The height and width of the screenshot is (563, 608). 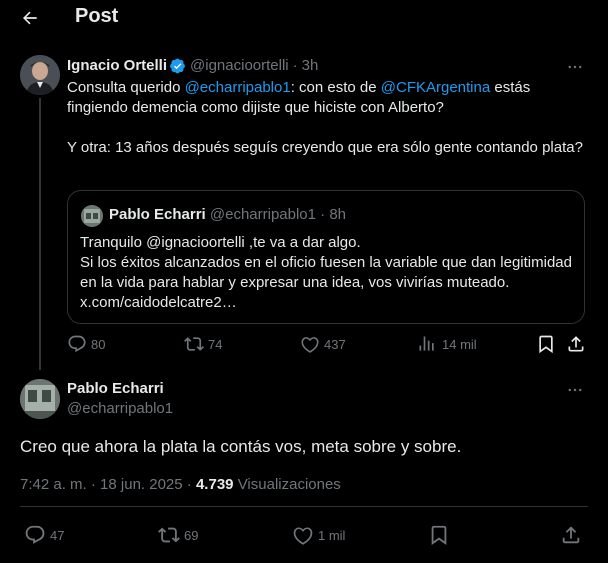 I want to click on quoted-header: Pablo Echarri @echarripablo1 · 8h, so click(x=227, y=214).